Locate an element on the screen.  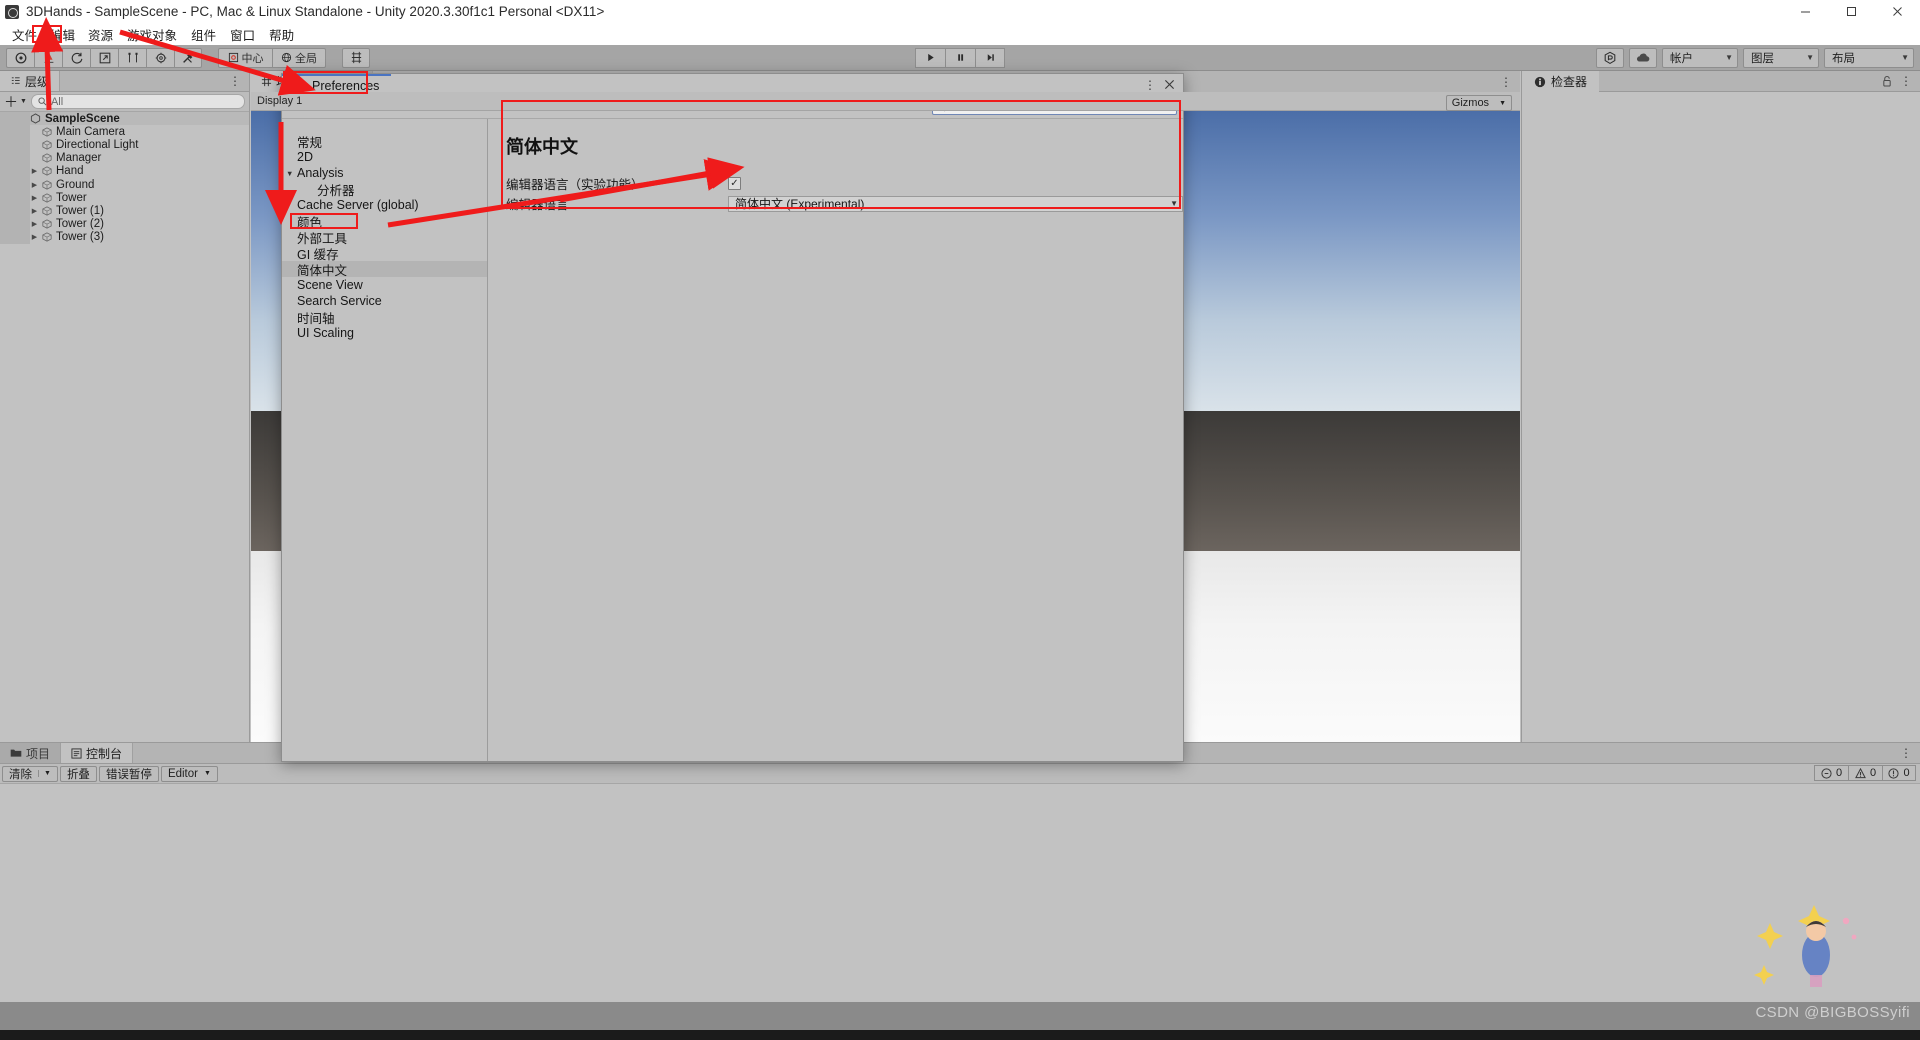
inspector-tab-tools: ⋮ is located at coordinates (1901, 81).